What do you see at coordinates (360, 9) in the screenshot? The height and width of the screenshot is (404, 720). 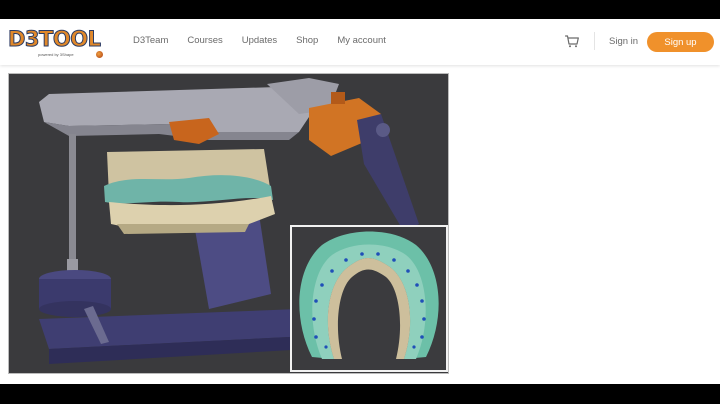 I see `letterbox-top` at bounding box center [360, 9].